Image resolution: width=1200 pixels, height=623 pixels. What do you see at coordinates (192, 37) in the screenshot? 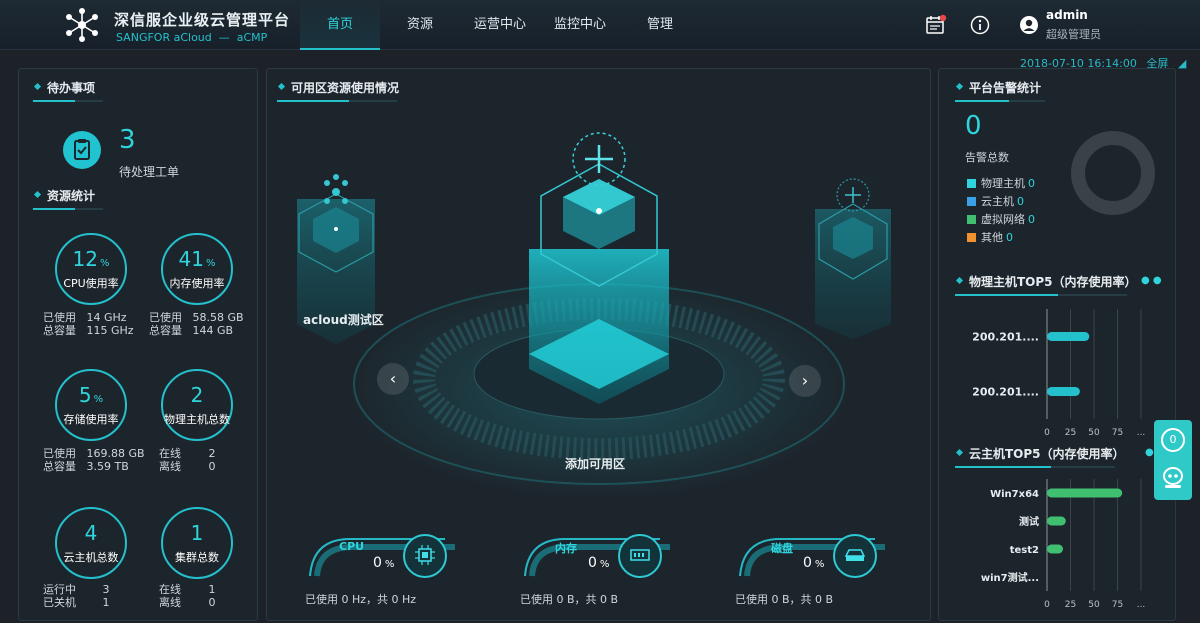
I see `app-subtitle: SANGFOR aCloud — aCMP` at bounding box center [192, 37].